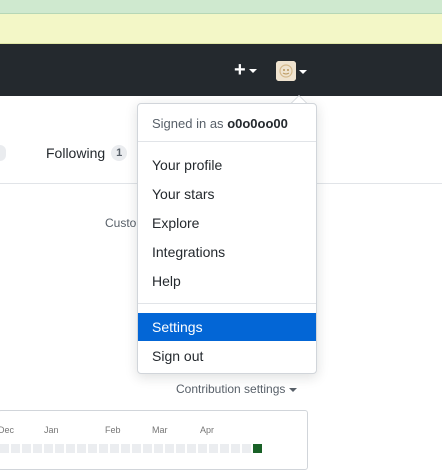 This screenshot has height=470, width=442. I want to click on menu-item-your-stars: Your stars, so click(227, 194).